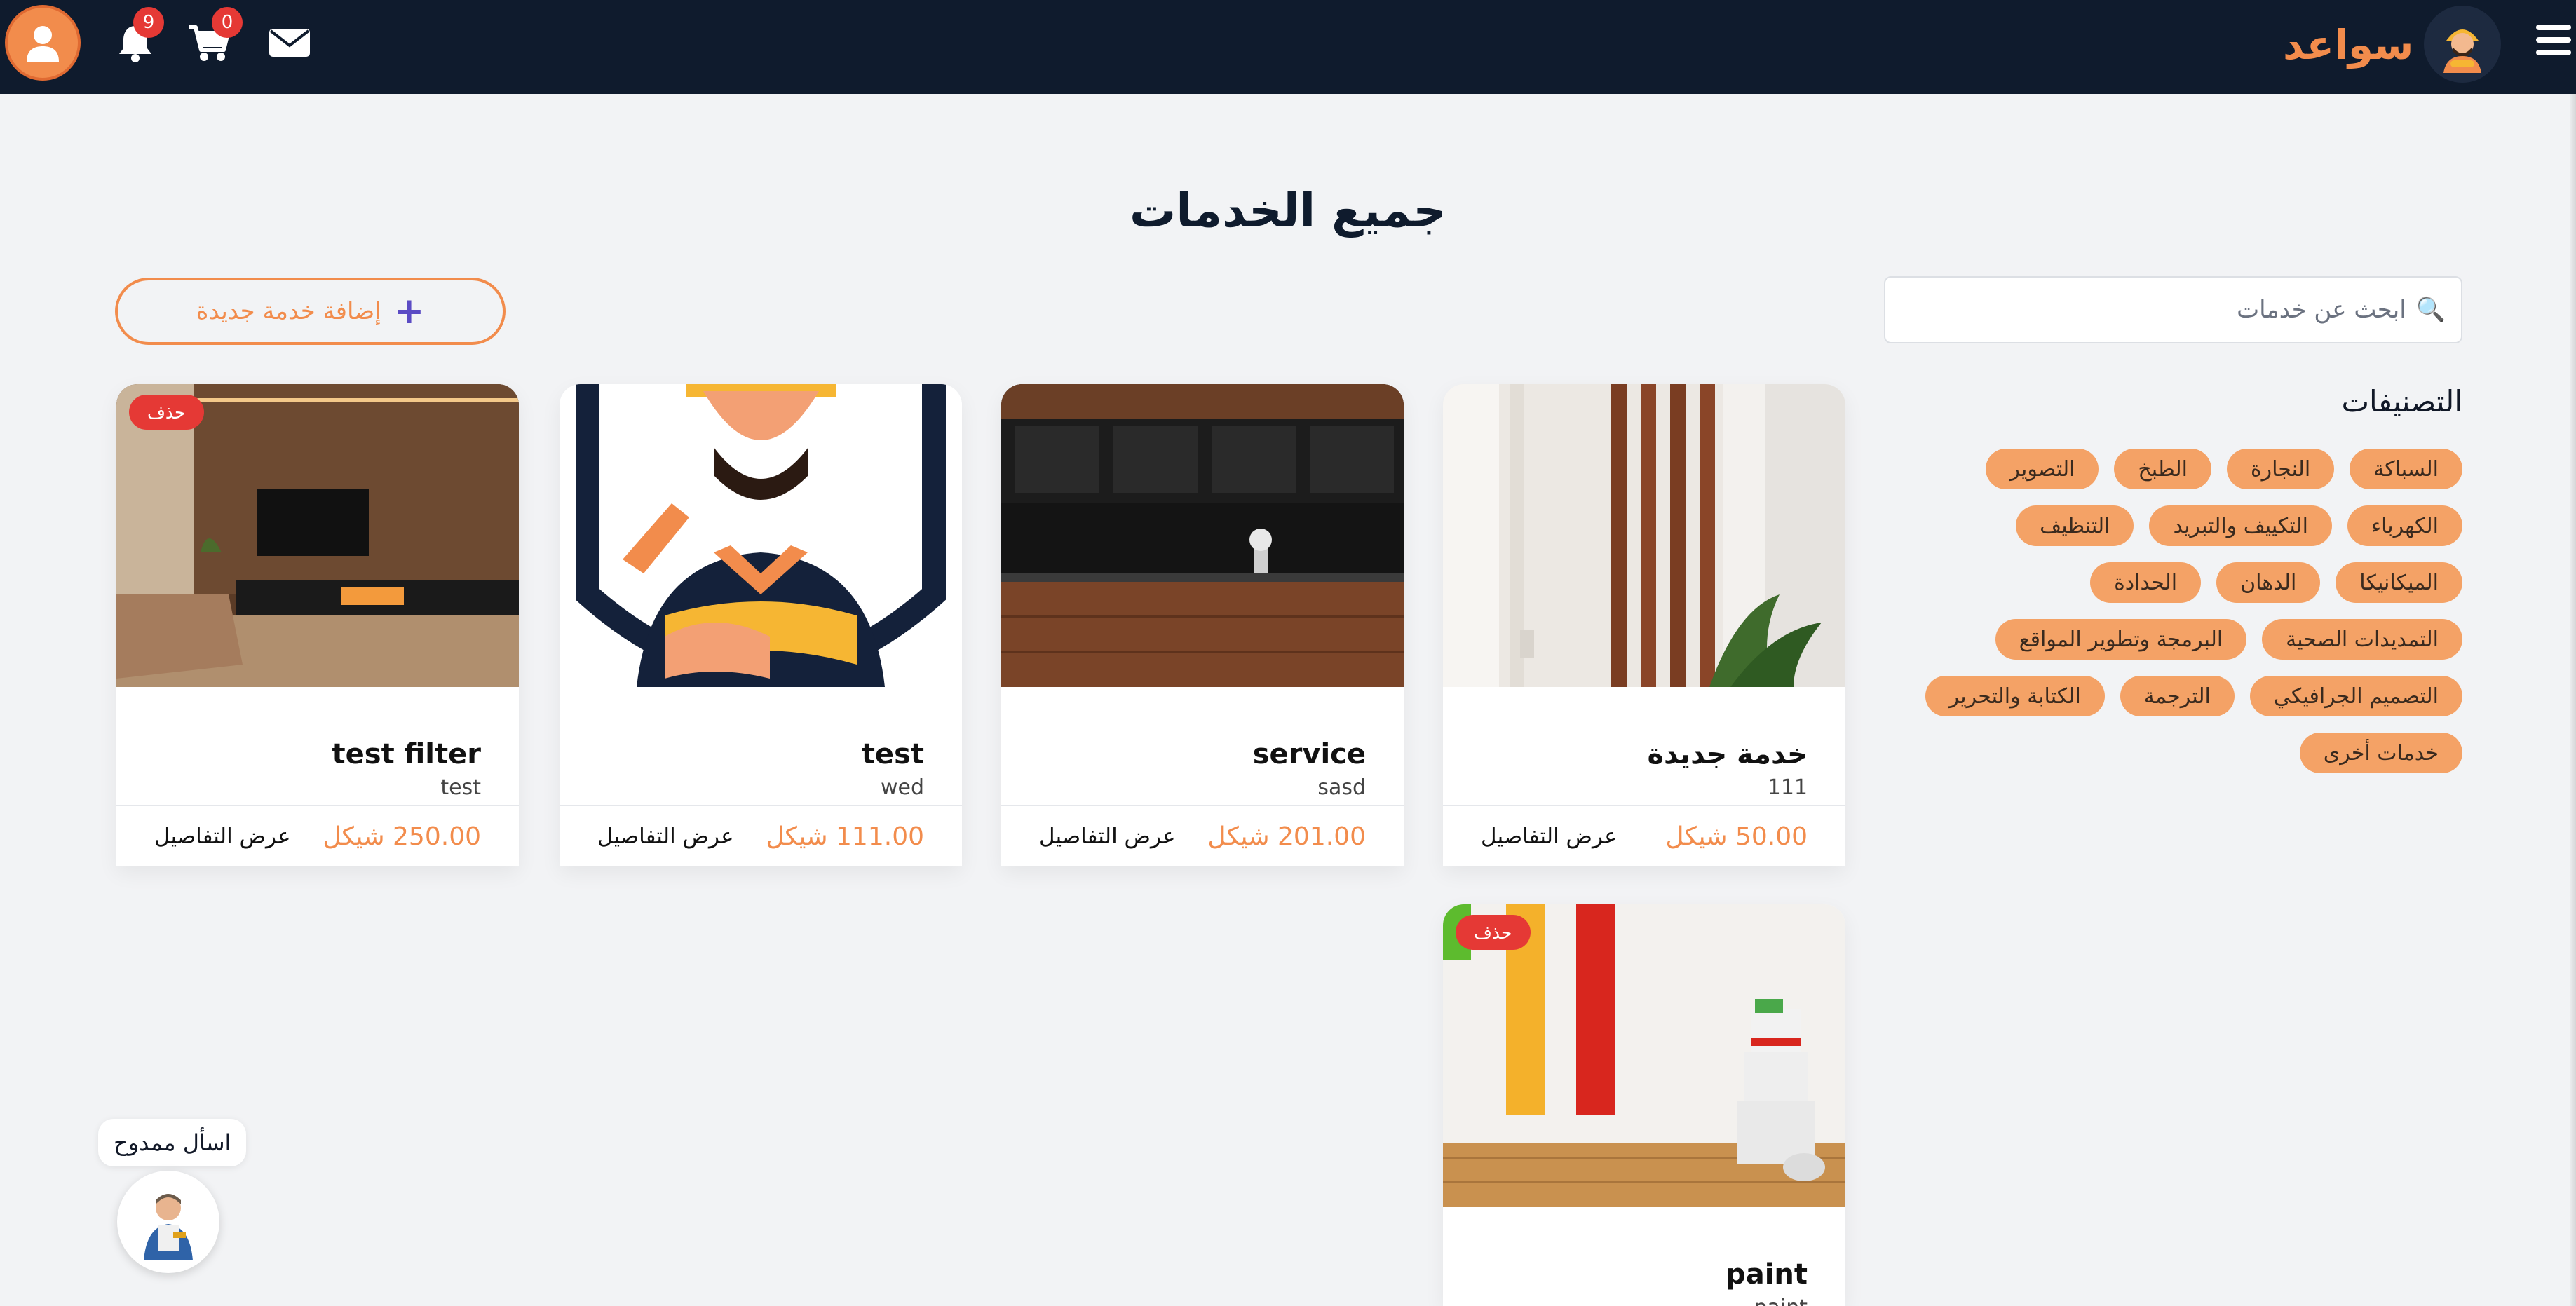 The height and width of the screenshot is (1306, 2576). I want to click on service-name: test, so click(892, 754).